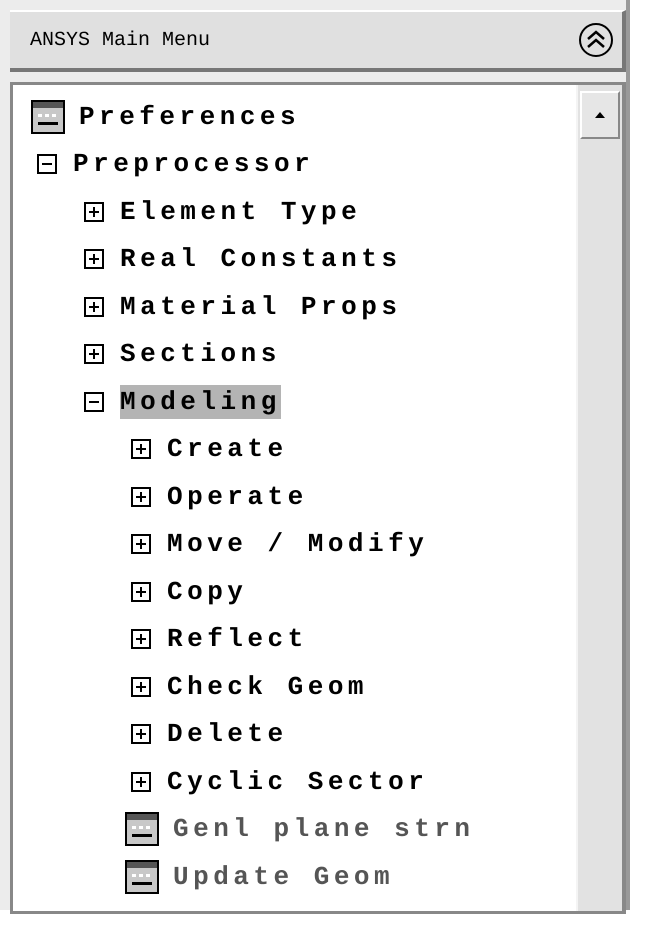 The image size is (664, 937). What do you see at coordinates (227, 449) in the screenshot?
I see `menu-item: Create` at bounding box center [227, 449].